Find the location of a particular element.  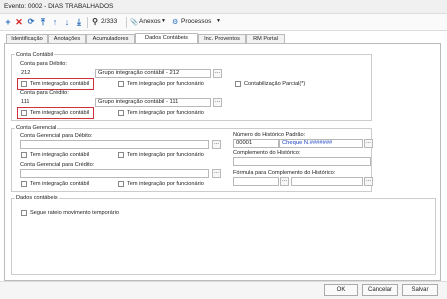

temporary-movement-apportionment-checkbox is located at coordinates (24, 213).